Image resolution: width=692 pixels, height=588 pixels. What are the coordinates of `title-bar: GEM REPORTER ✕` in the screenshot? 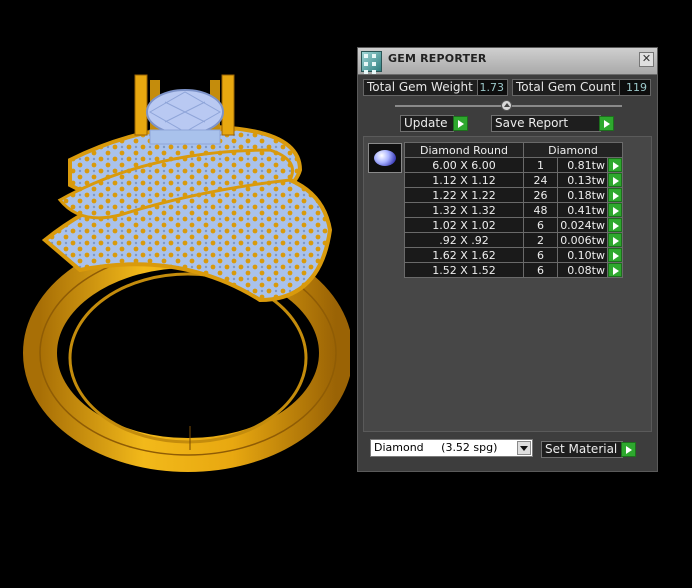 It's located at (507, 61).